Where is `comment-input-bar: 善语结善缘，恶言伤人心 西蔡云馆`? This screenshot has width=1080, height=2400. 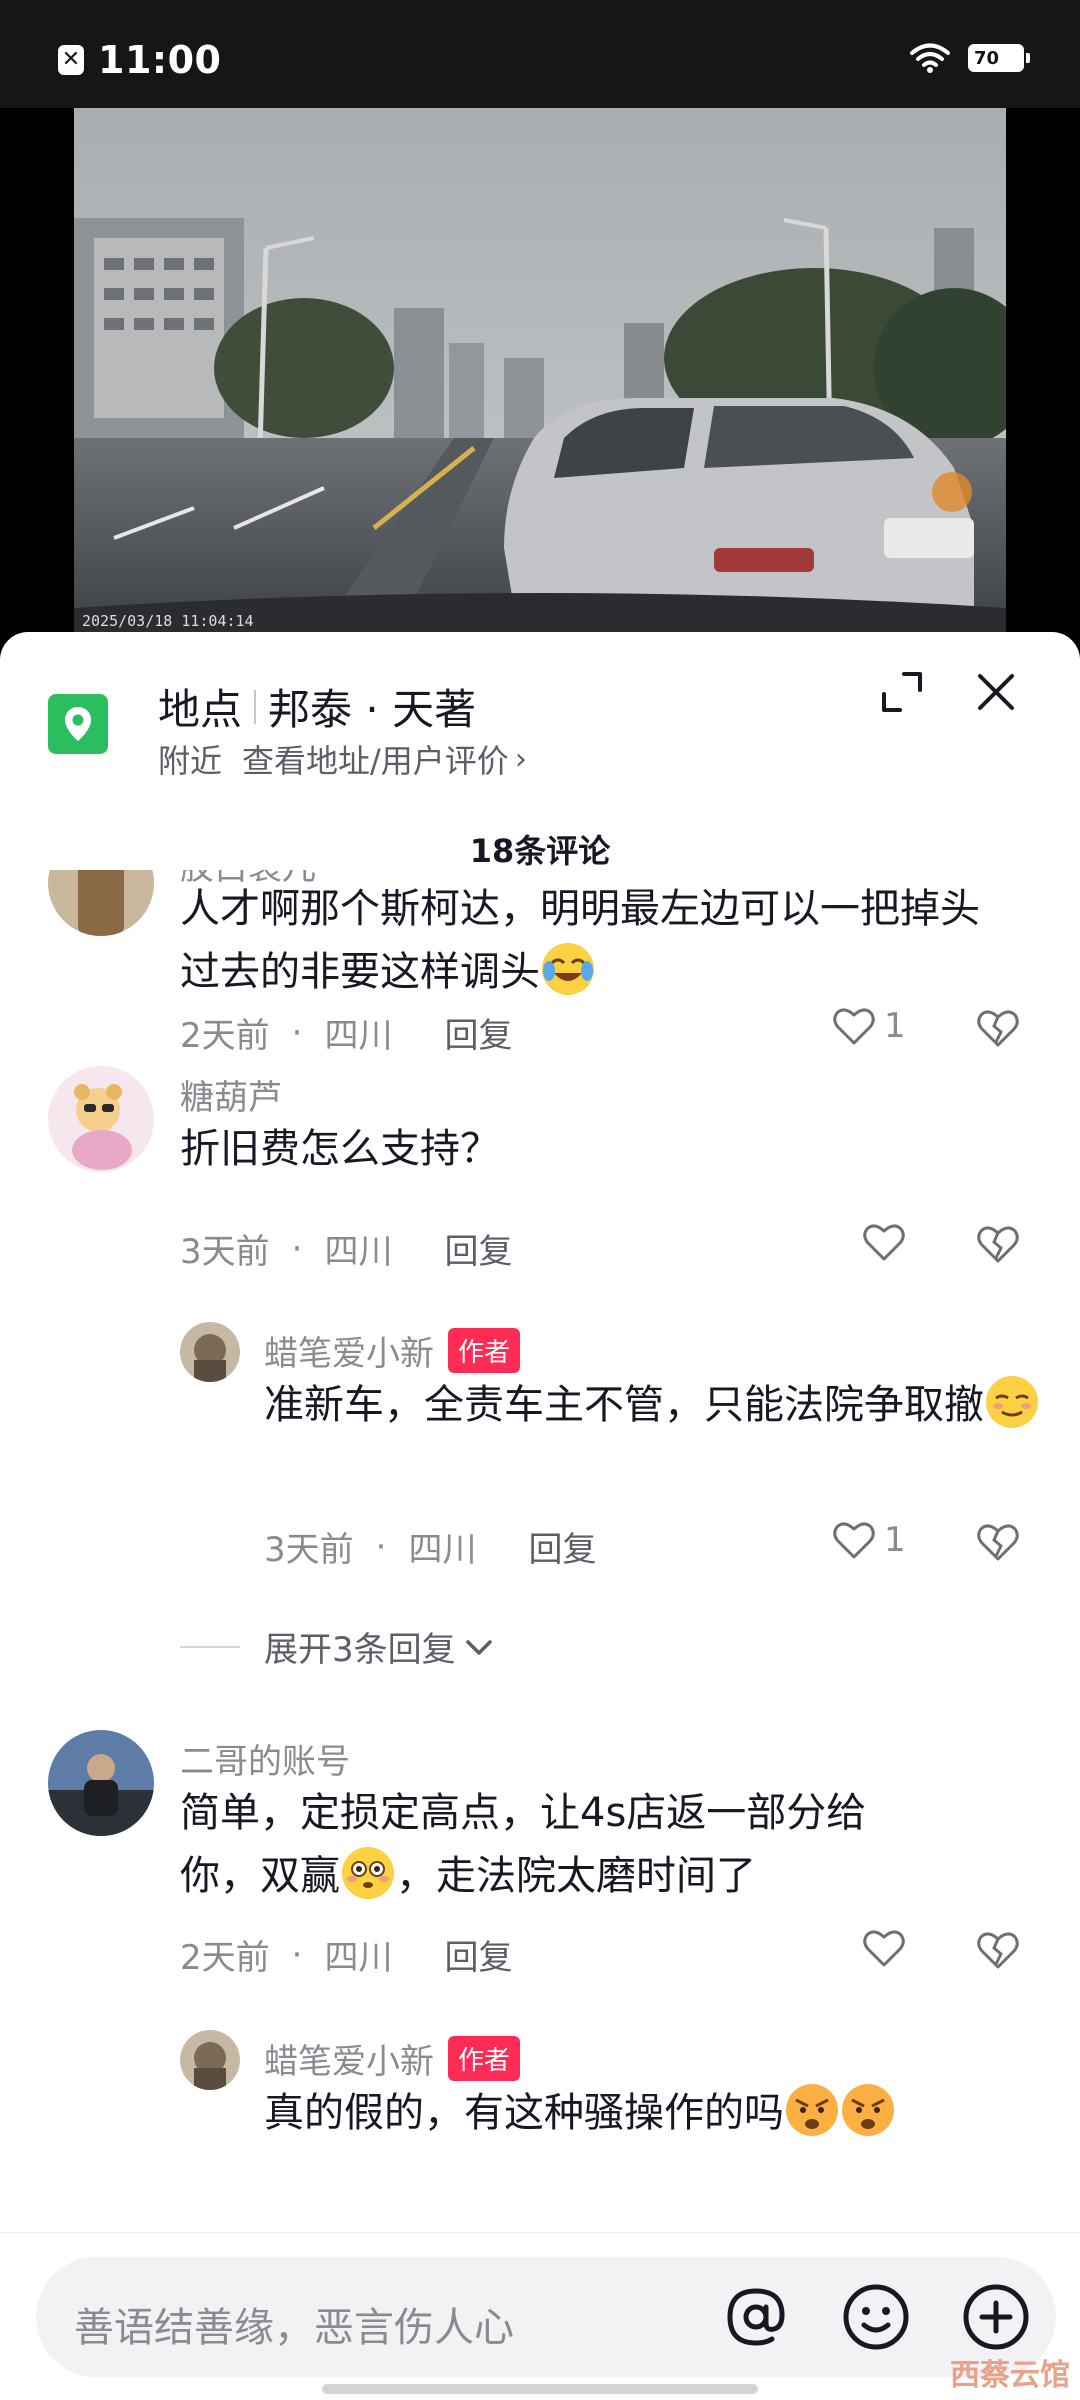
comment-input-bar: 善语结善缘，恶言伤人心 西蔡云馆 is located at coordinates (540, 2316).